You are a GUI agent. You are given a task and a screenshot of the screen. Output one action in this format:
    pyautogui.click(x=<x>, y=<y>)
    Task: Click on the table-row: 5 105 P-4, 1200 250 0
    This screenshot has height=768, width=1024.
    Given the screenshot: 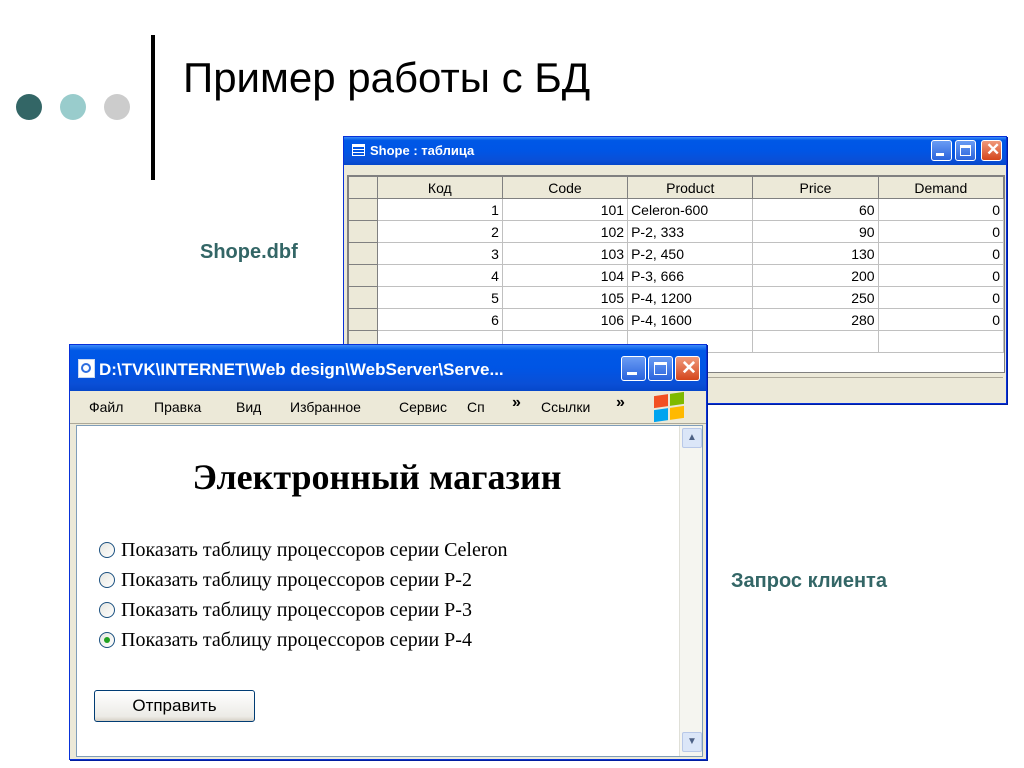 What is the action you would take?
    pyautogui.click(x=676, y=297)
    